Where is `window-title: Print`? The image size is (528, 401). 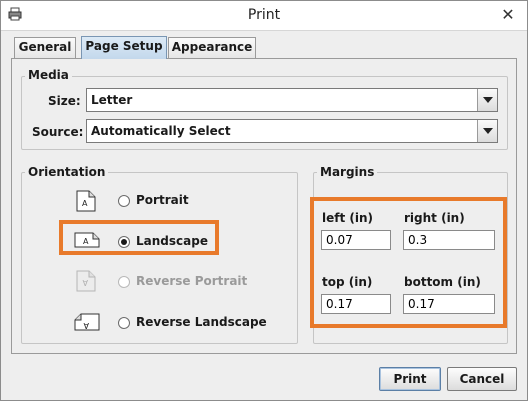 window-title: Print is located at coordinates (264, 15).